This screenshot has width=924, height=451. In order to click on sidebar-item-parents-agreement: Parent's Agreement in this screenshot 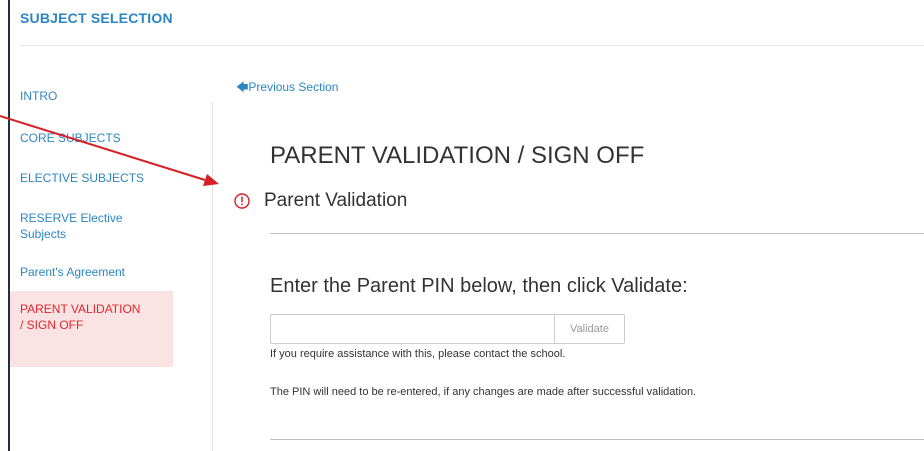, I will do `click(91, 274)`.